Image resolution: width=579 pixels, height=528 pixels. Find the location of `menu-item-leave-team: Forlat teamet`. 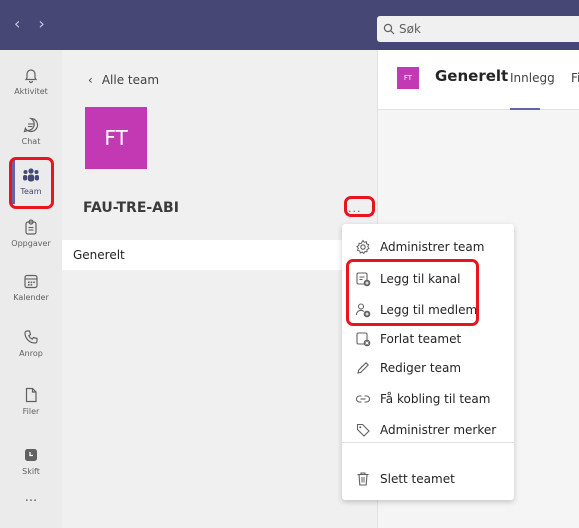

menu-item-leave-team: Forlat teamet is located at coordinates (428, 339).